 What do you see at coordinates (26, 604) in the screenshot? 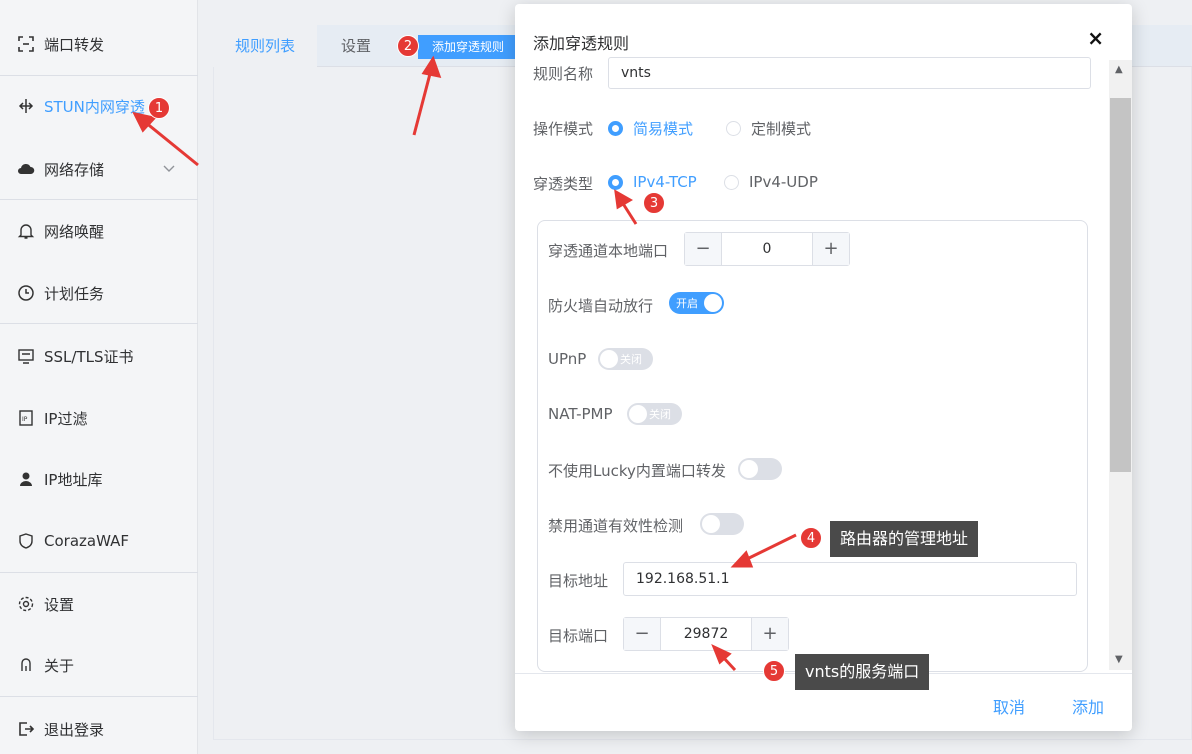
I see `gear-icon` at bounding box center [26, 604].